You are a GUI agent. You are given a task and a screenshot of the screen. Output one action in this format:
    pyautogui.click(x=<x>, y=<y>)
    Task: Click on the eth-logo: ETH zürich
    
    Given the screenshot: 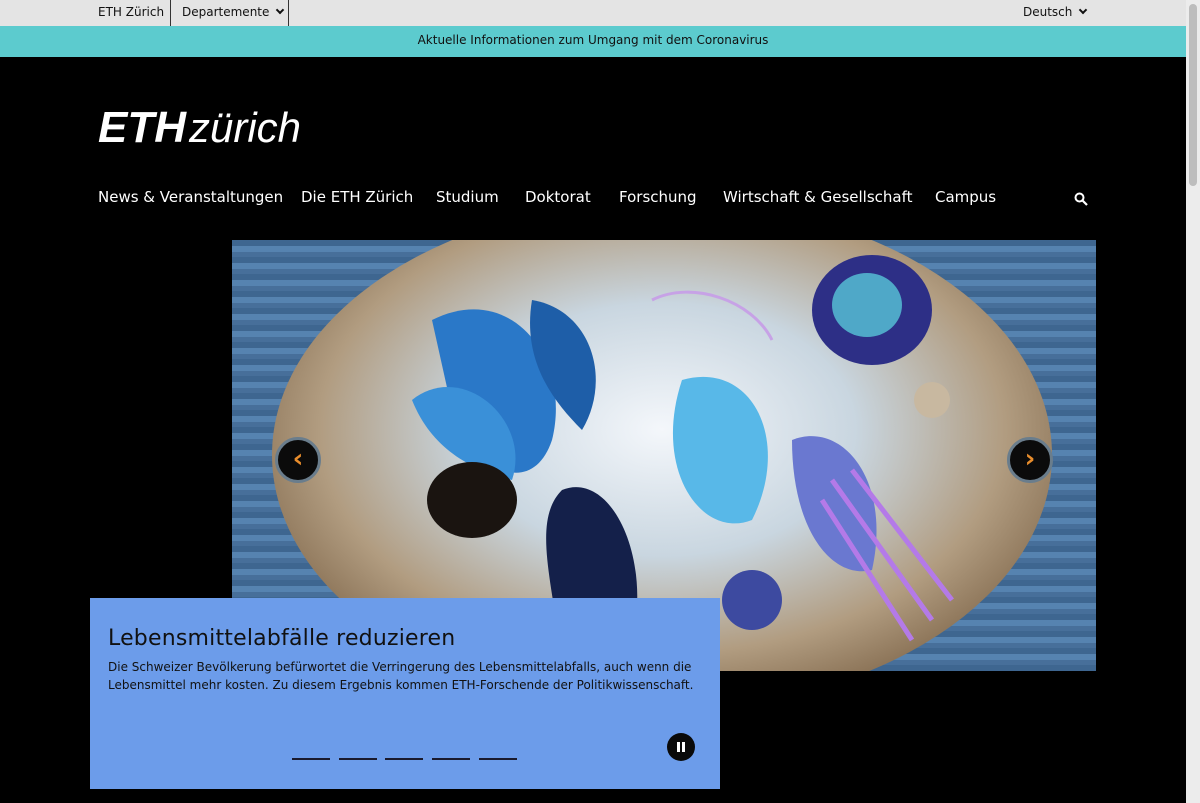 What is the action you would take?
    pyautogui.click(x=208, y=127)
    